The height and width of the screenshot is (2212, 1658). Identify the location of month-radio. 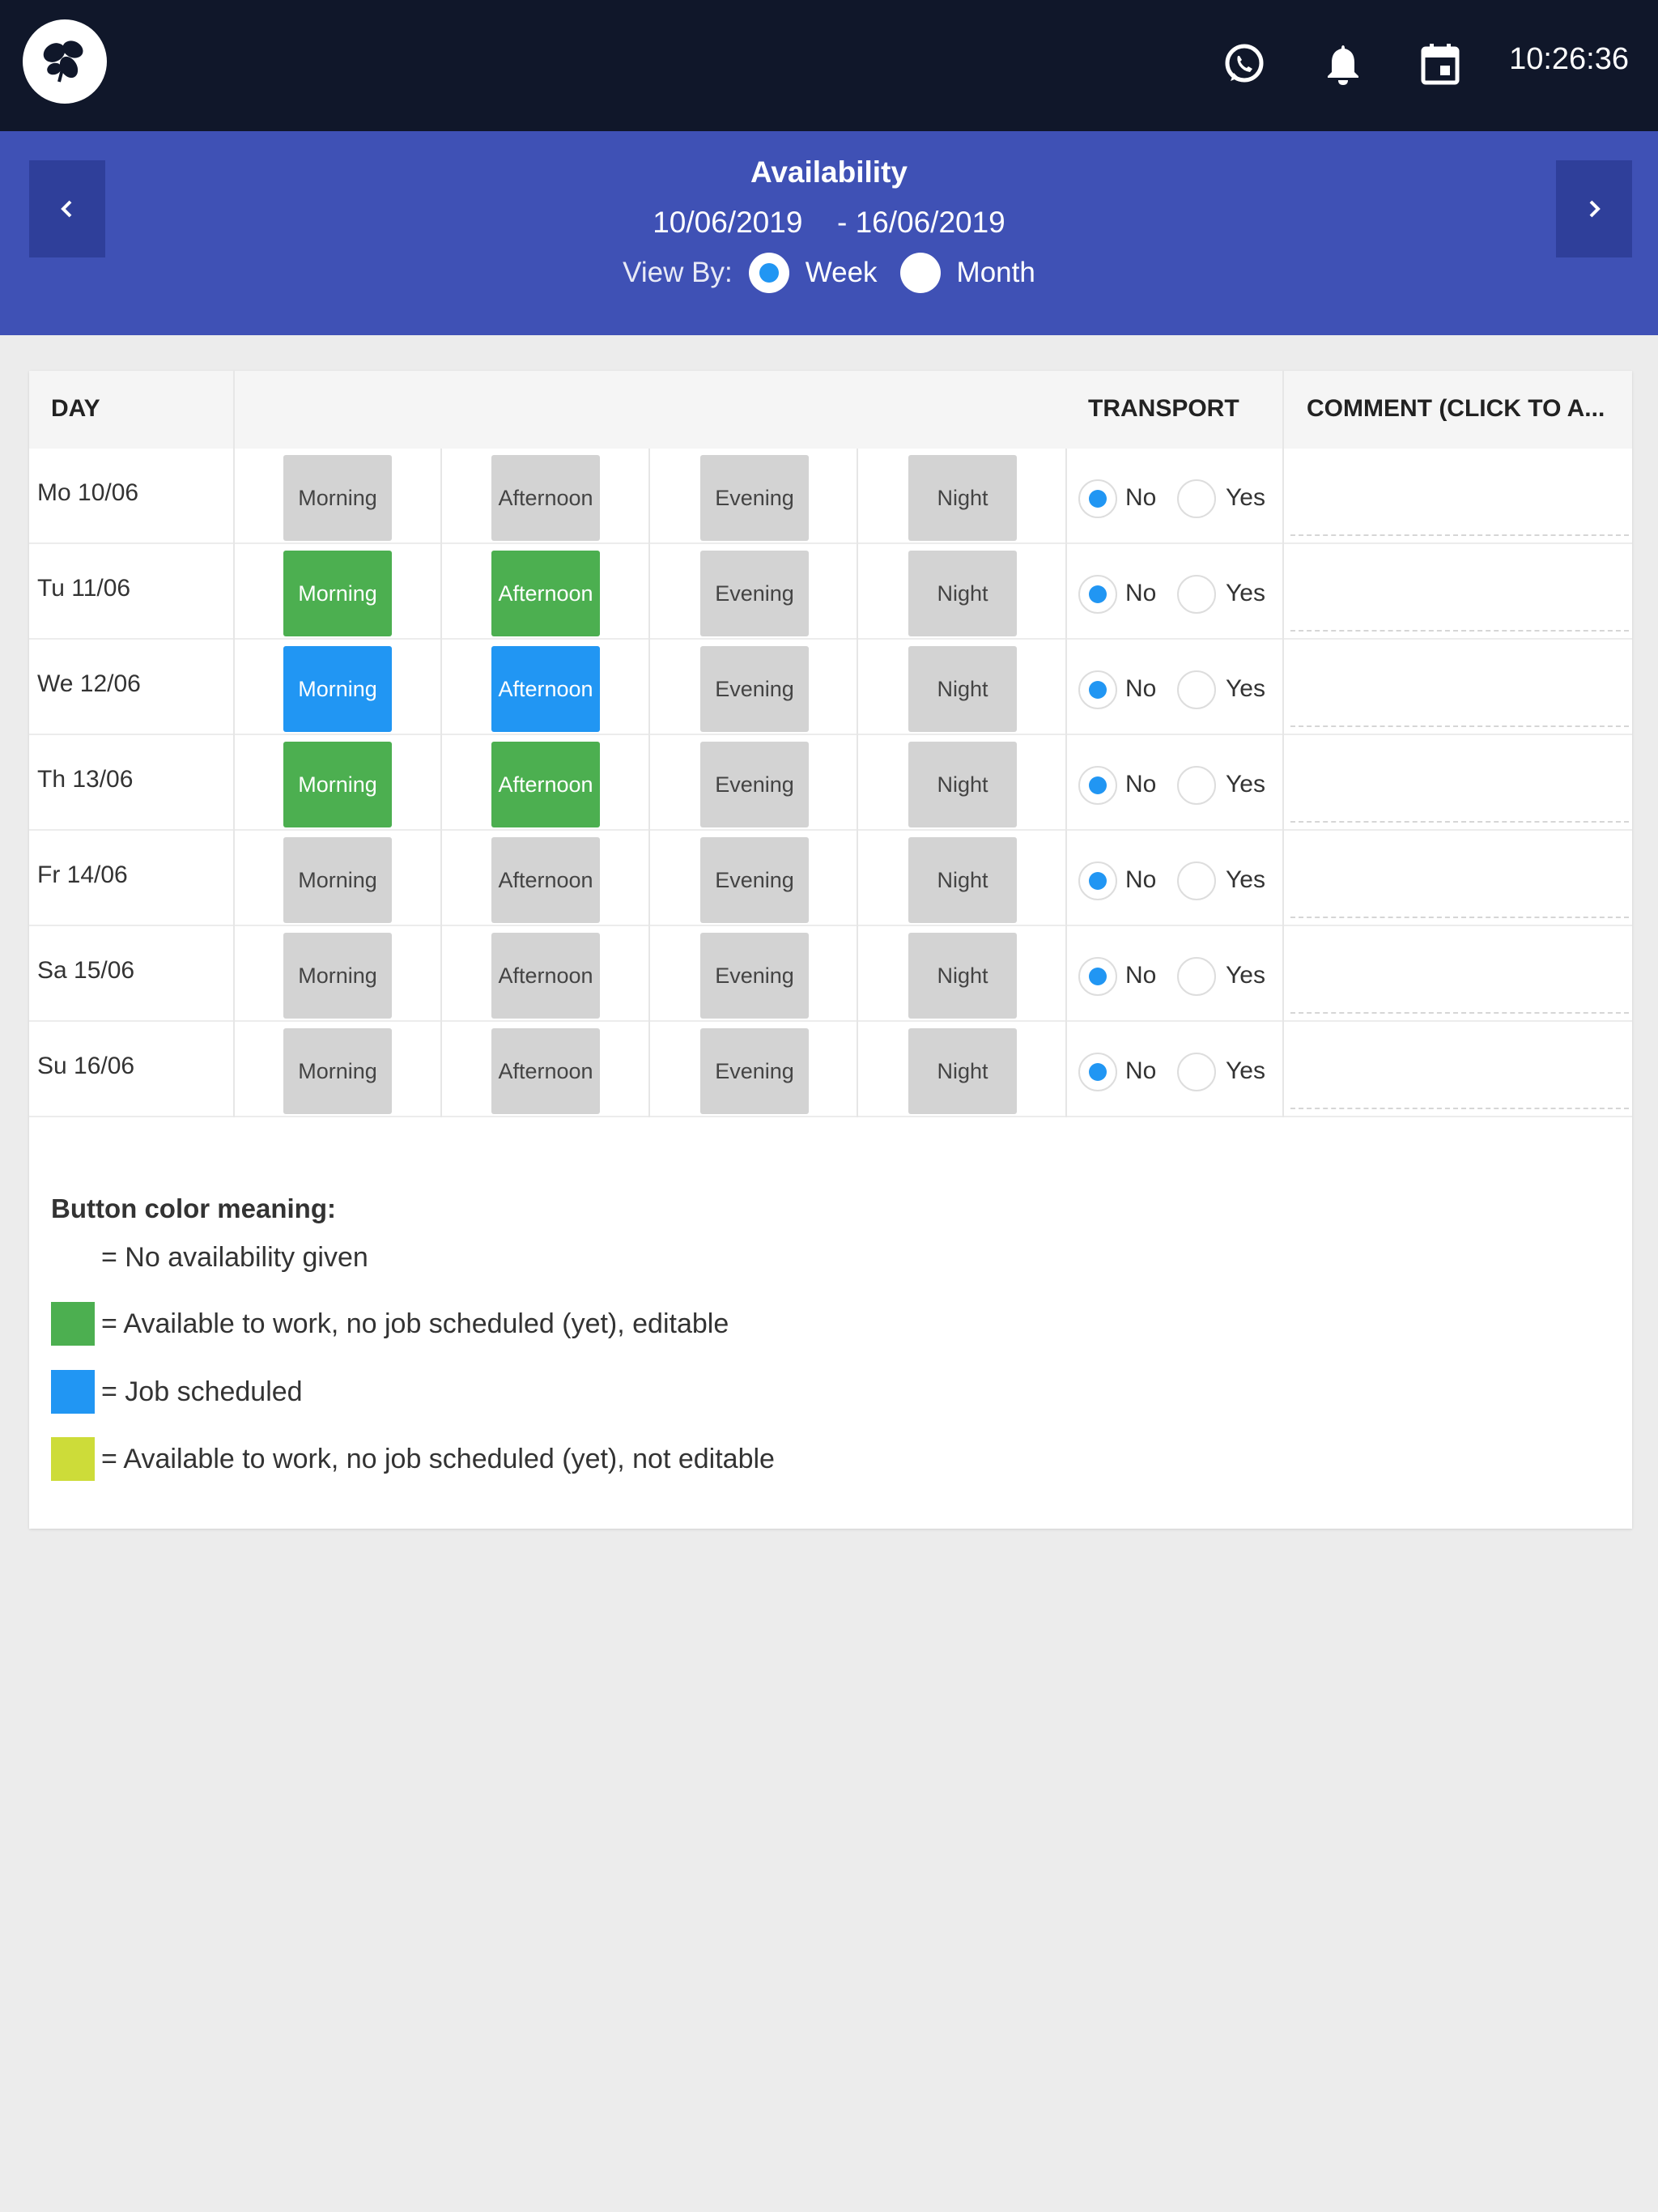
(920, 273).